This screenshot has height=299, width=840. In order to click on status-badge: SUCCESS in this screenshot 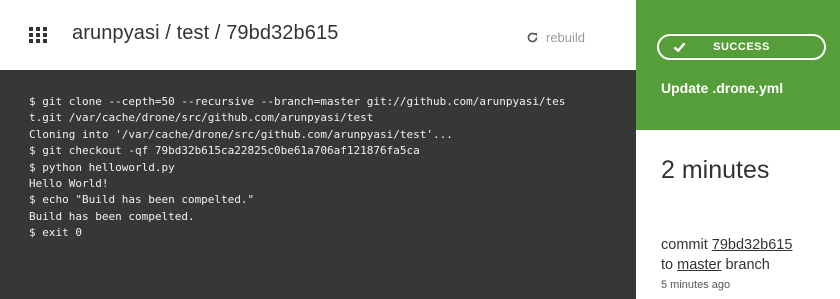, I will do `click(741, 47)`.